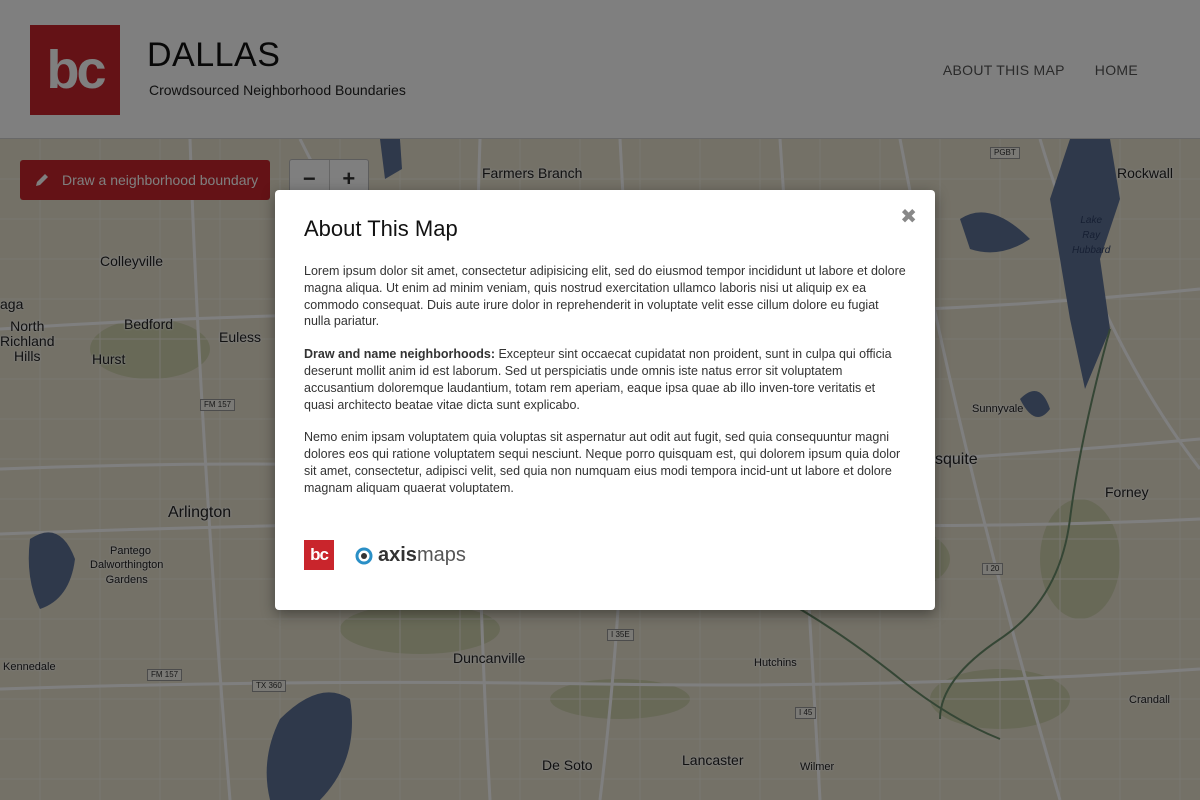  What do you see at coordinates (381, 228) in the screenshot?
I see `modal-title: About This Map` at bounding box center [381, 228].